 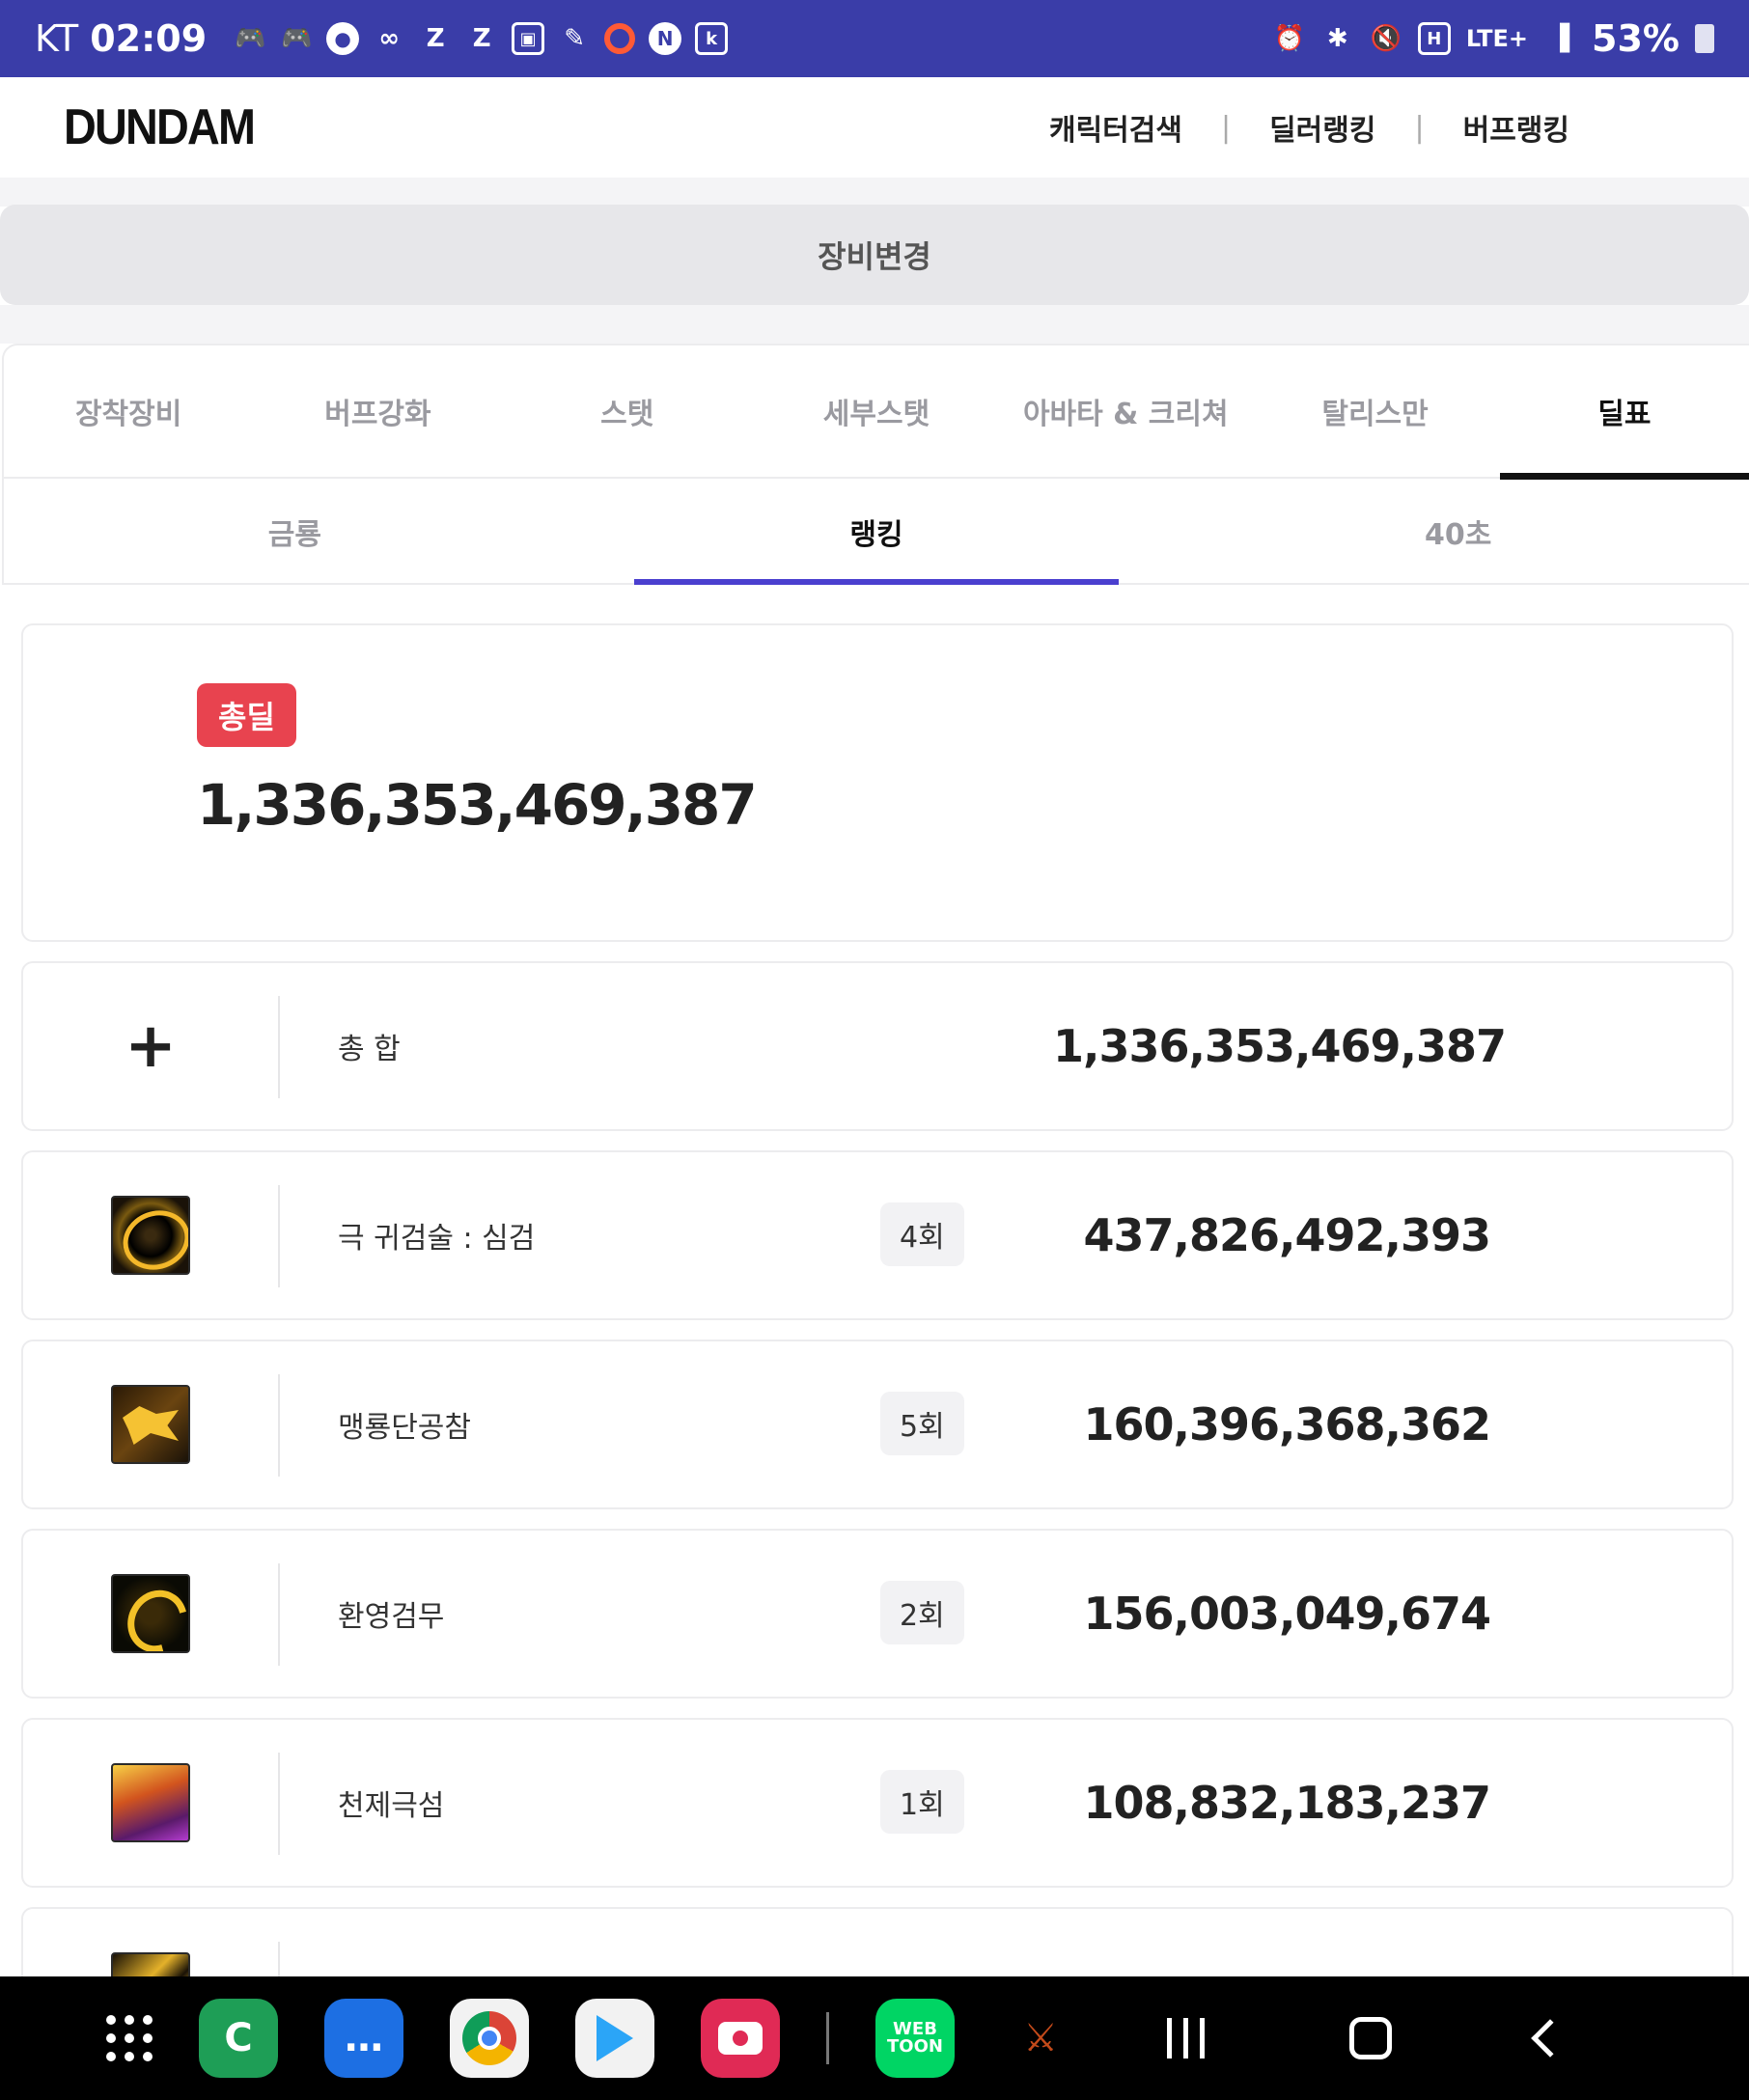 What do you see at coordinates (1289, 38) in the screenshot?
I see `alarm-icon: ⏰` at bounding box center [1289, 38].